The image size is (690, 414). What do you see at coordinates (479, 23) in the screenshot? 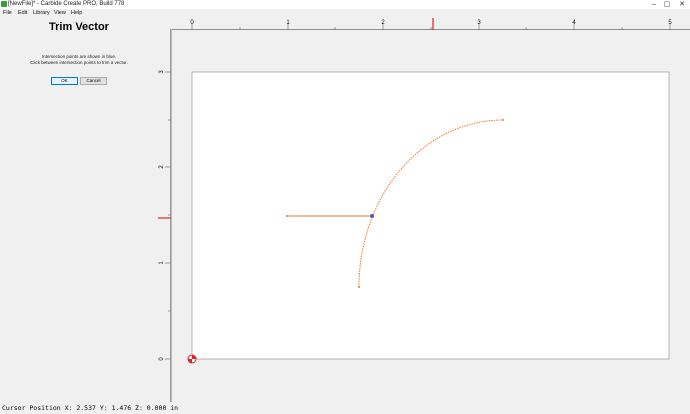
I see `ruler-x-label: 3` at bounding box center [479, 23].